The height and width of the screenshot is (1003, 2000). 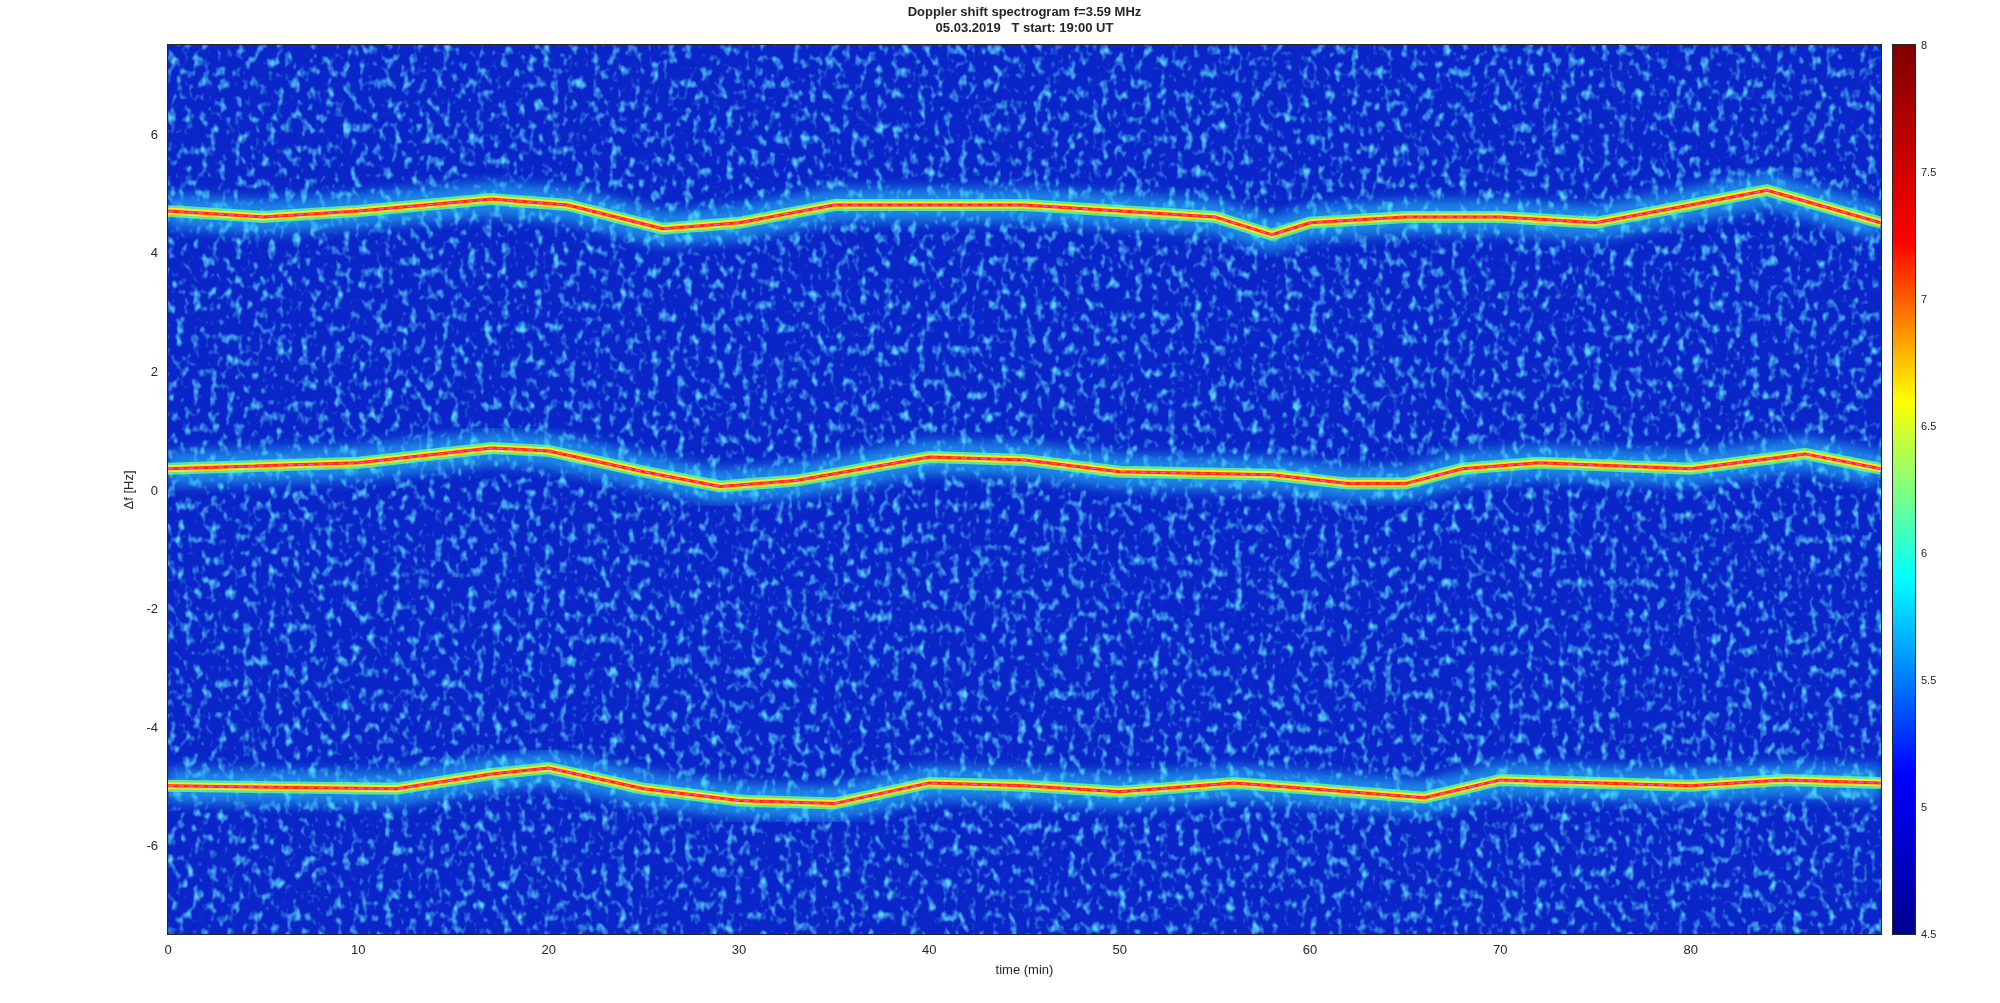 What do you see at coordinates (128, 489) in the screenshot?
I see `y-axis-label: Δf [Hz]` at bounding box center [128, 489].